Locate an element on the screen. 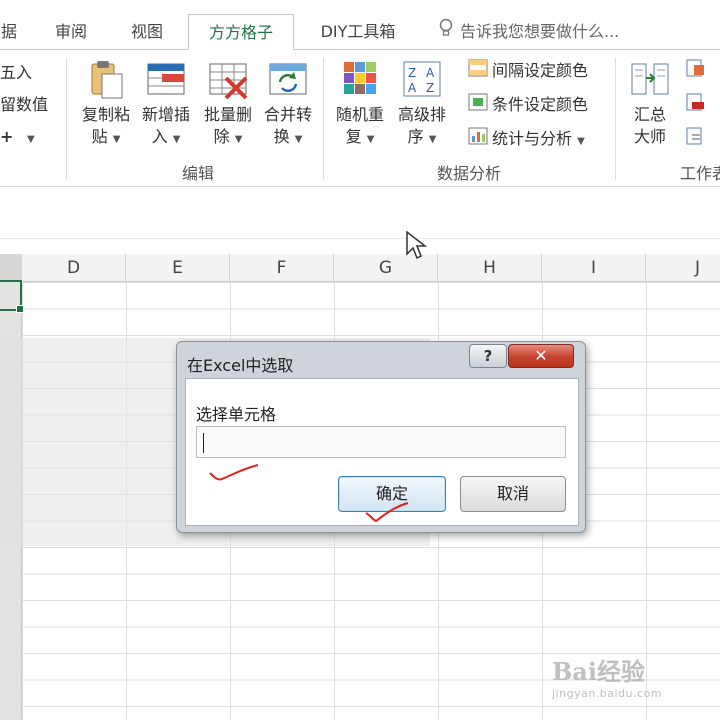 The image size is (720, 720). interval-color-label: 间隔设定颜色 is located at coordinates (540, 70).